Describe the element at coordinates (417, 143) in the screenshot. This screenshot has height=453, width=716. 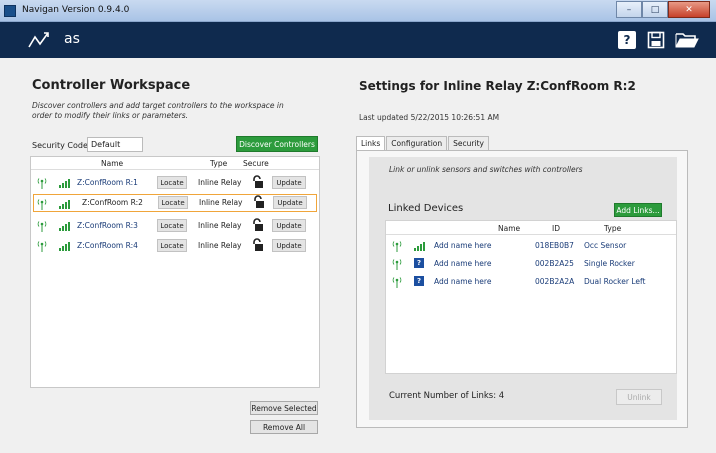
I see `tab-configuration: Configuration` at that location.